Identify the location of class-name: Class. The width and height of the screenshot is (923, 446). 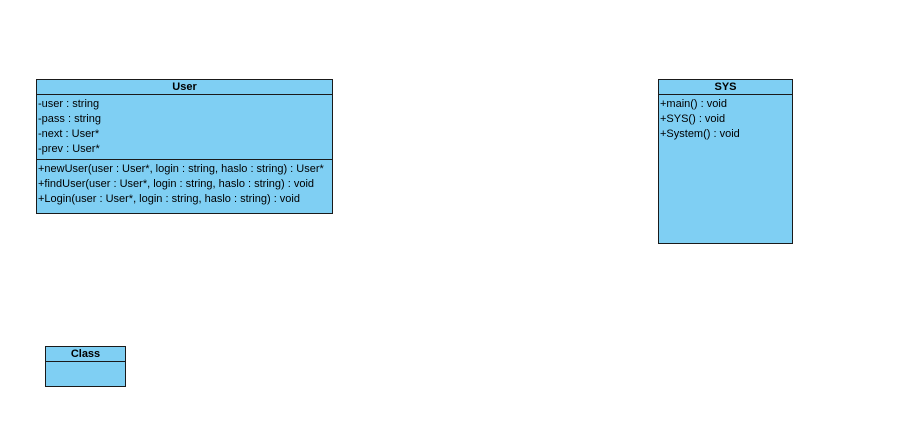
(85, 354).